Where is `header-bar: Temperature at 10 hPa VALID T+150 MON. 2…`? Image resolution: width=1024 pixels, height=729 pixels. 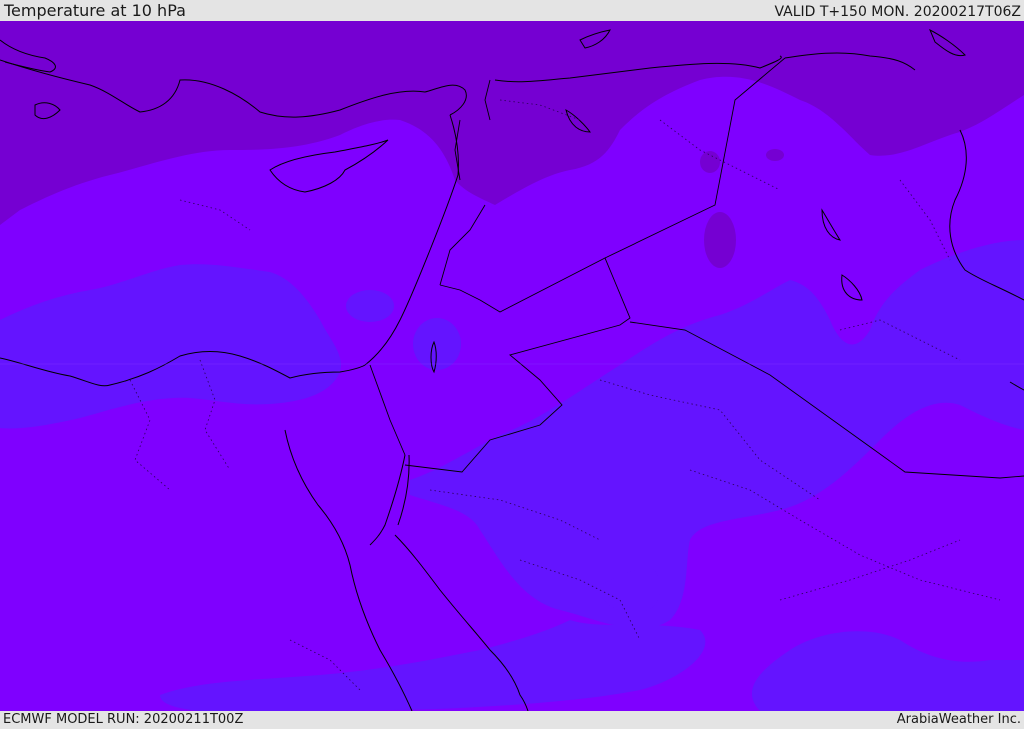 header-bar: Temperature at 10 hPa VALID T+150 MON. 2… is located at coordinates (512, 10).